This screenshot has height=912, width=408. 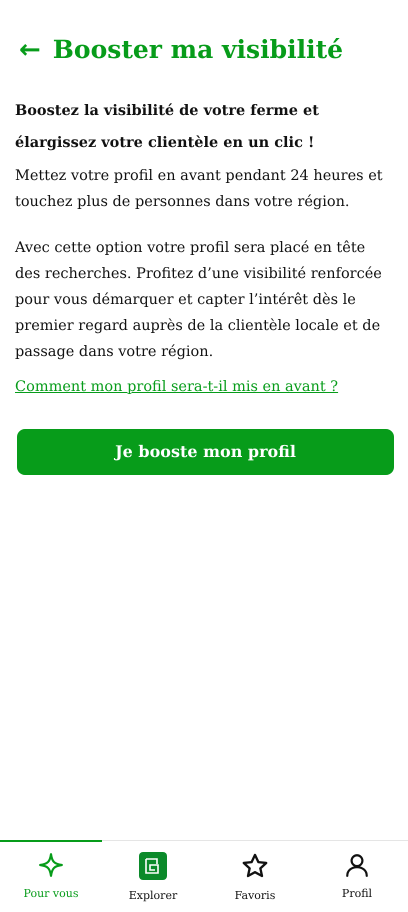 What do you see at coordinates (198, 50) in the screenshot?
I see `page-title: Booster ma visibilité` at bounding box center [198, 50].